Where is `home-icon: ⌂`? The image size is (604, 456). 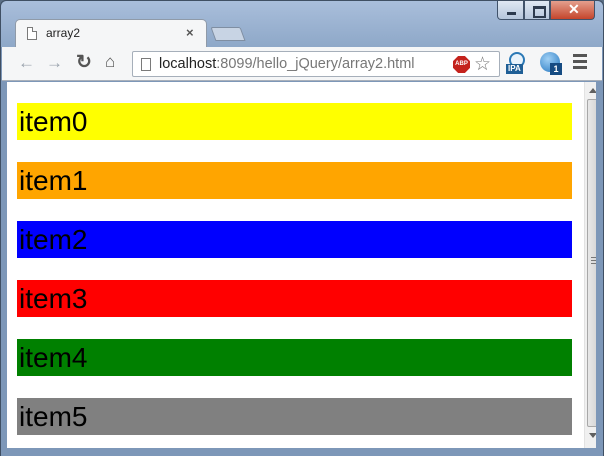 home-icon: ⌂ is located at coordinates (110, 62).